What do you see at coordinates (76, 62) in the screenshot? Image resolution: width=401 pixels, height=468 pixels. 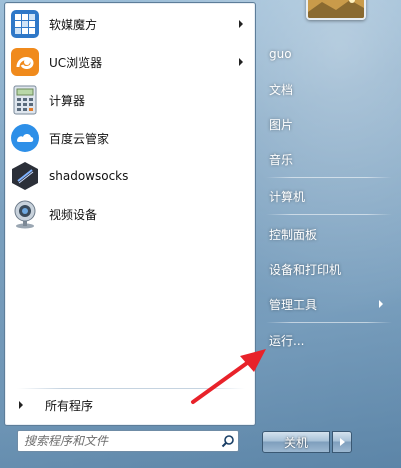 I see `program-label: UC浏览器` at bounding box center [76, 62].